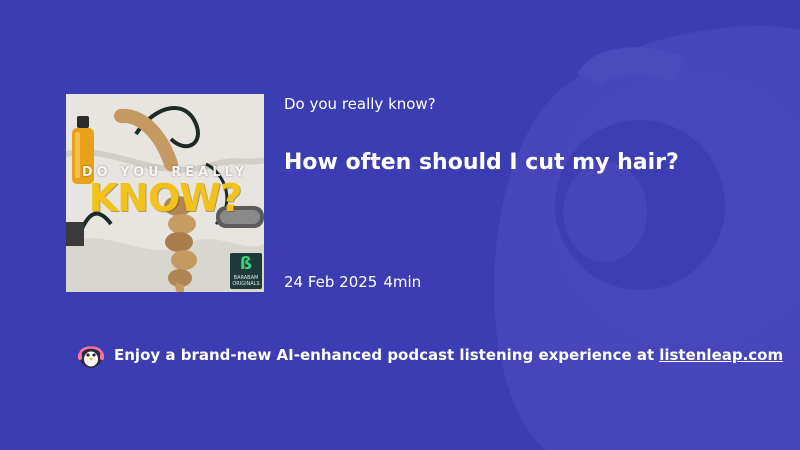 This screenshot has height=450, width=800. What do you see at coordinates (721, 355) in the screenshot?
I see `listenleap-link: listenleap.com` at bounding box center [721, 355].